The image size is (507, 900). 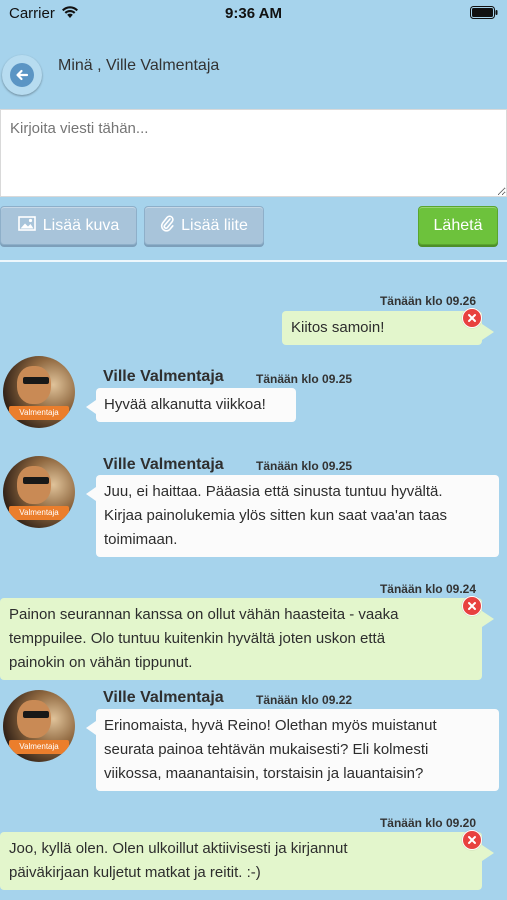 I want to click on message-timestamp: Tänään klo 09.26, so click(x=427, y=301).